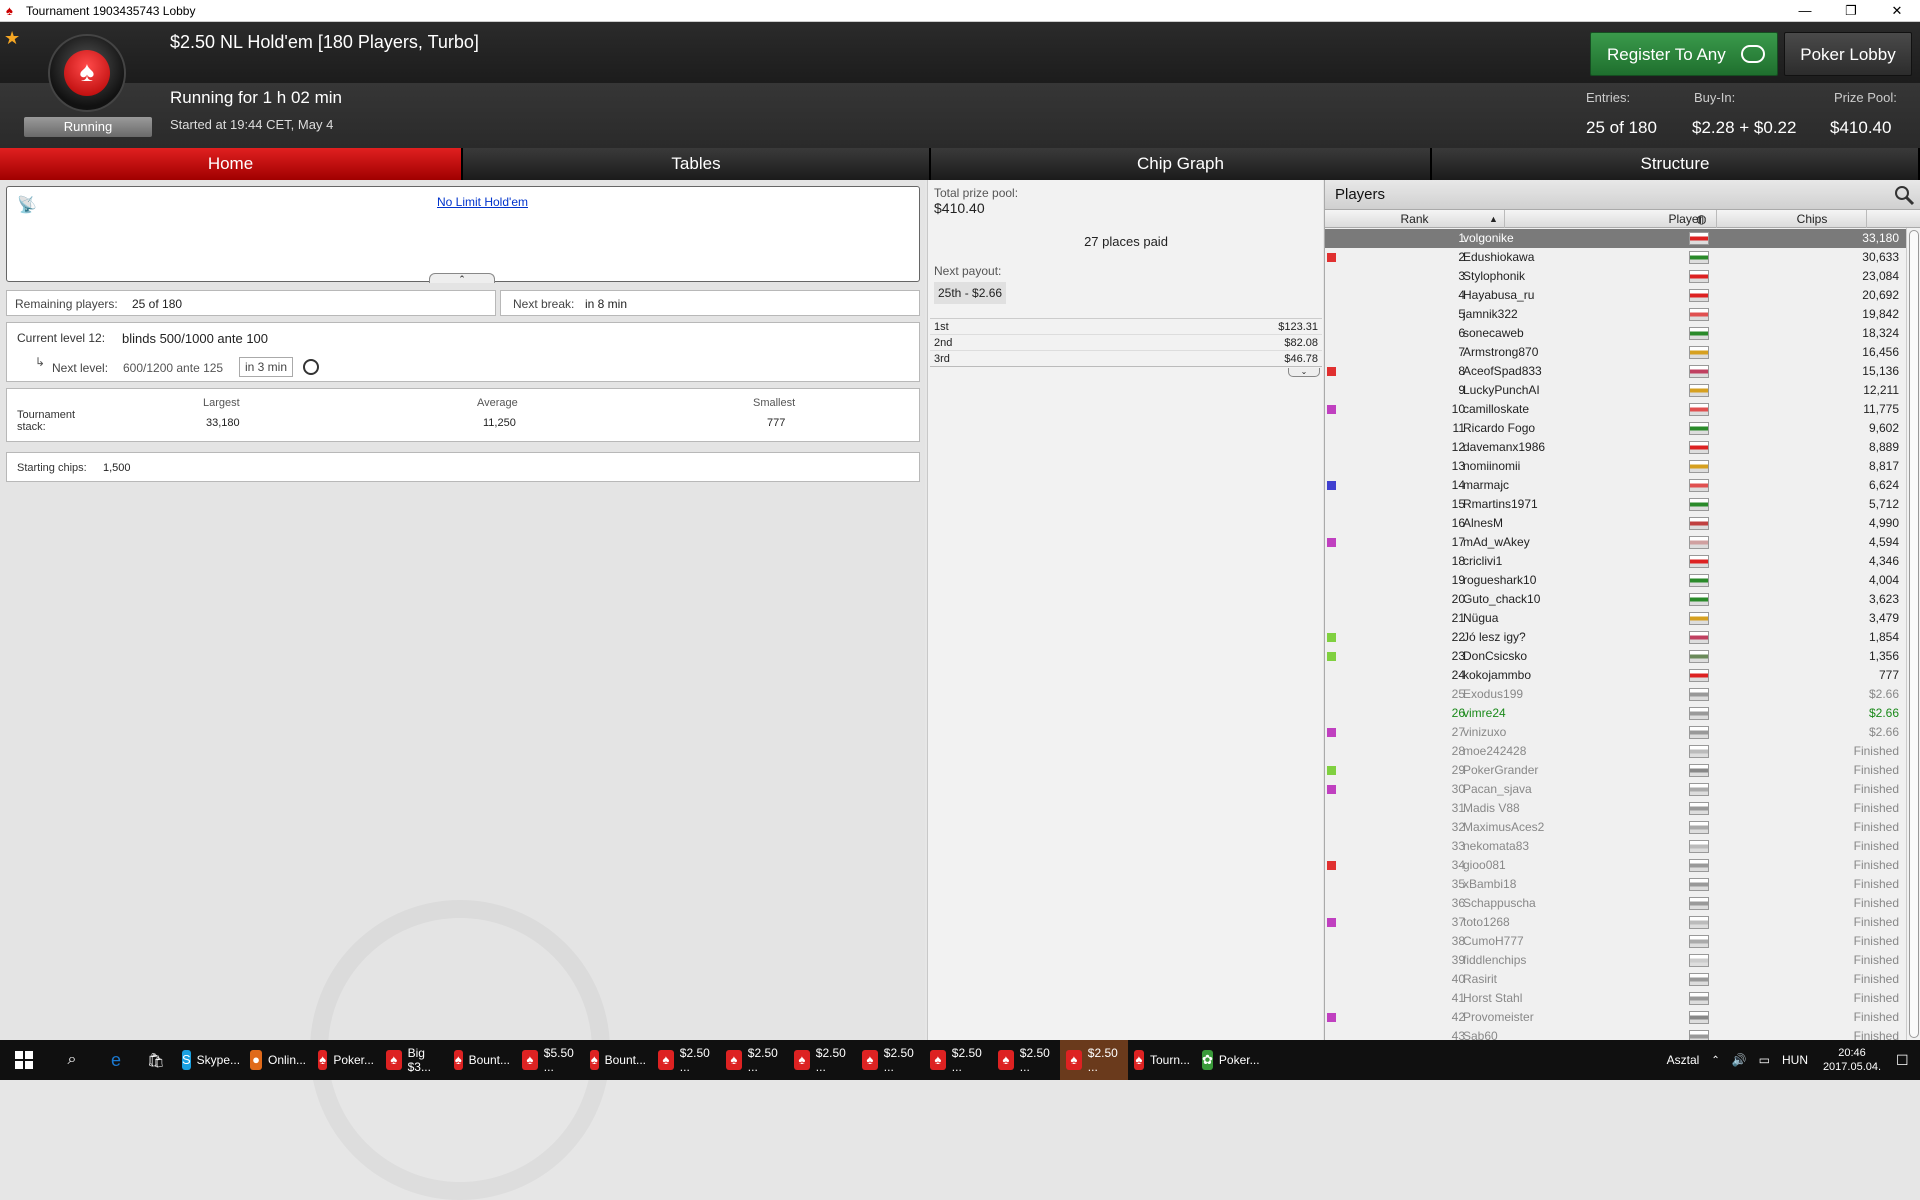  Describe the element at coordinates (1880, 257) in the screenshot. I see `player-chips: 30,633` at that location.